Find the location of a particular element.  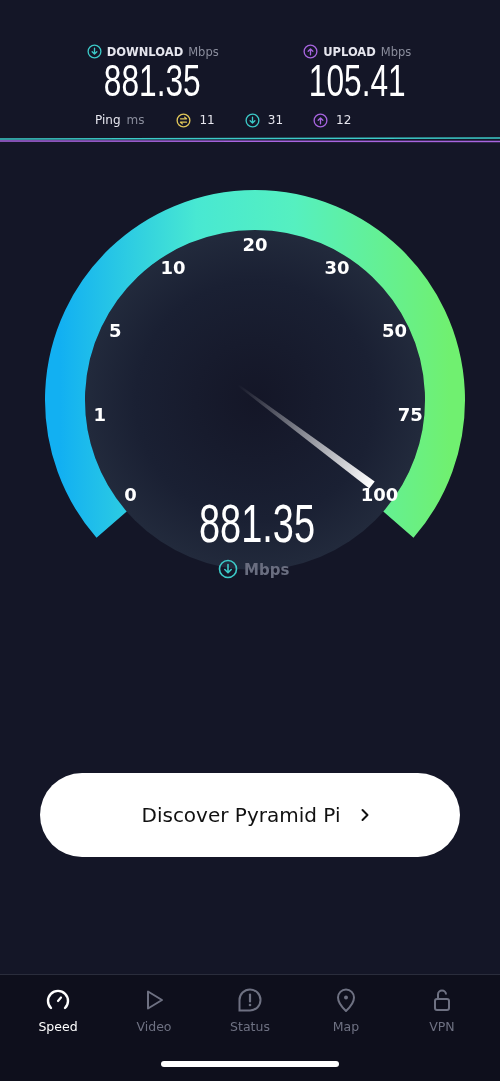

nav-tab: Status is located at coordinates (250, 1015).